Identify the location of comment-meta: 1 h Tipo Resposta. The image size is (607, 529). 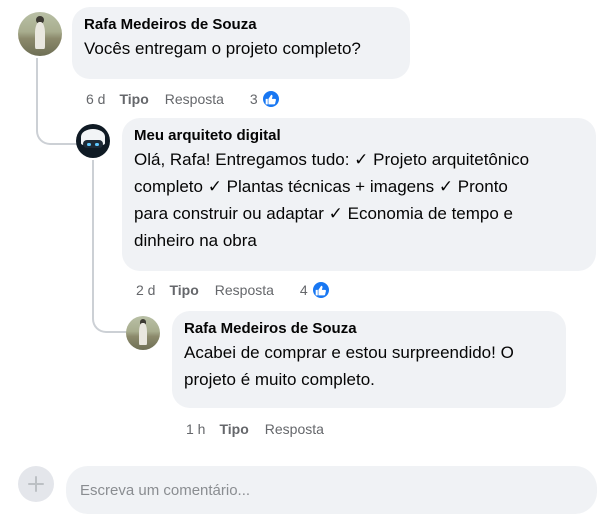
(268, 429).